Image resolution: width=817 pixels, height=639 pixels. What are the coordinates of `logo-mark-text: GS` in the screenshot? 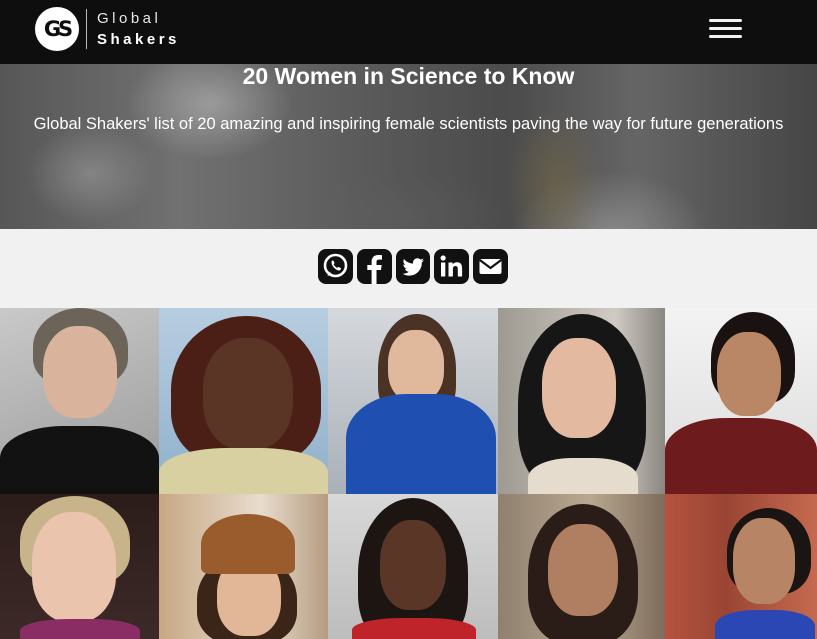 It's located at (58, 29).